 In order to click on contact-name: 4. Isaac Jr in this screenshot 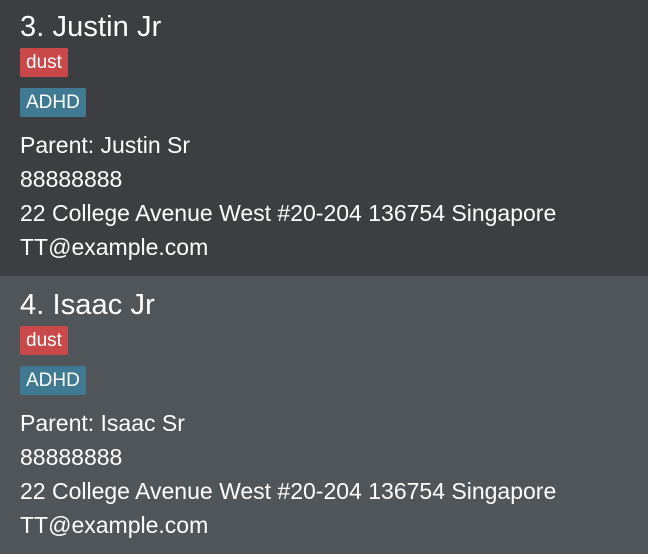, I will do `click(87, 305)`.